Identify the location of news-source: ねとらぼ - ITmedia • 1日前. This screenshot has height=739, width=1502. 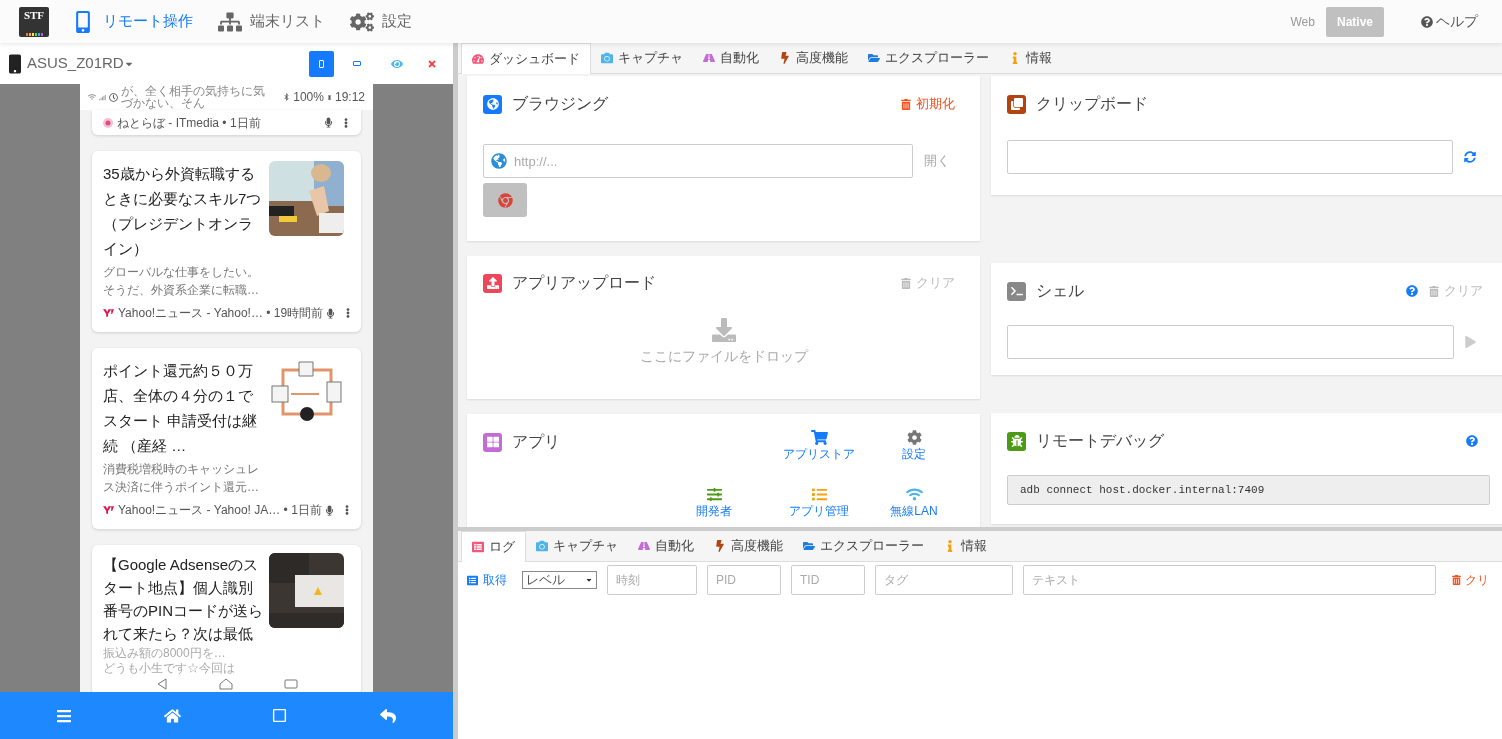
(189, 122).